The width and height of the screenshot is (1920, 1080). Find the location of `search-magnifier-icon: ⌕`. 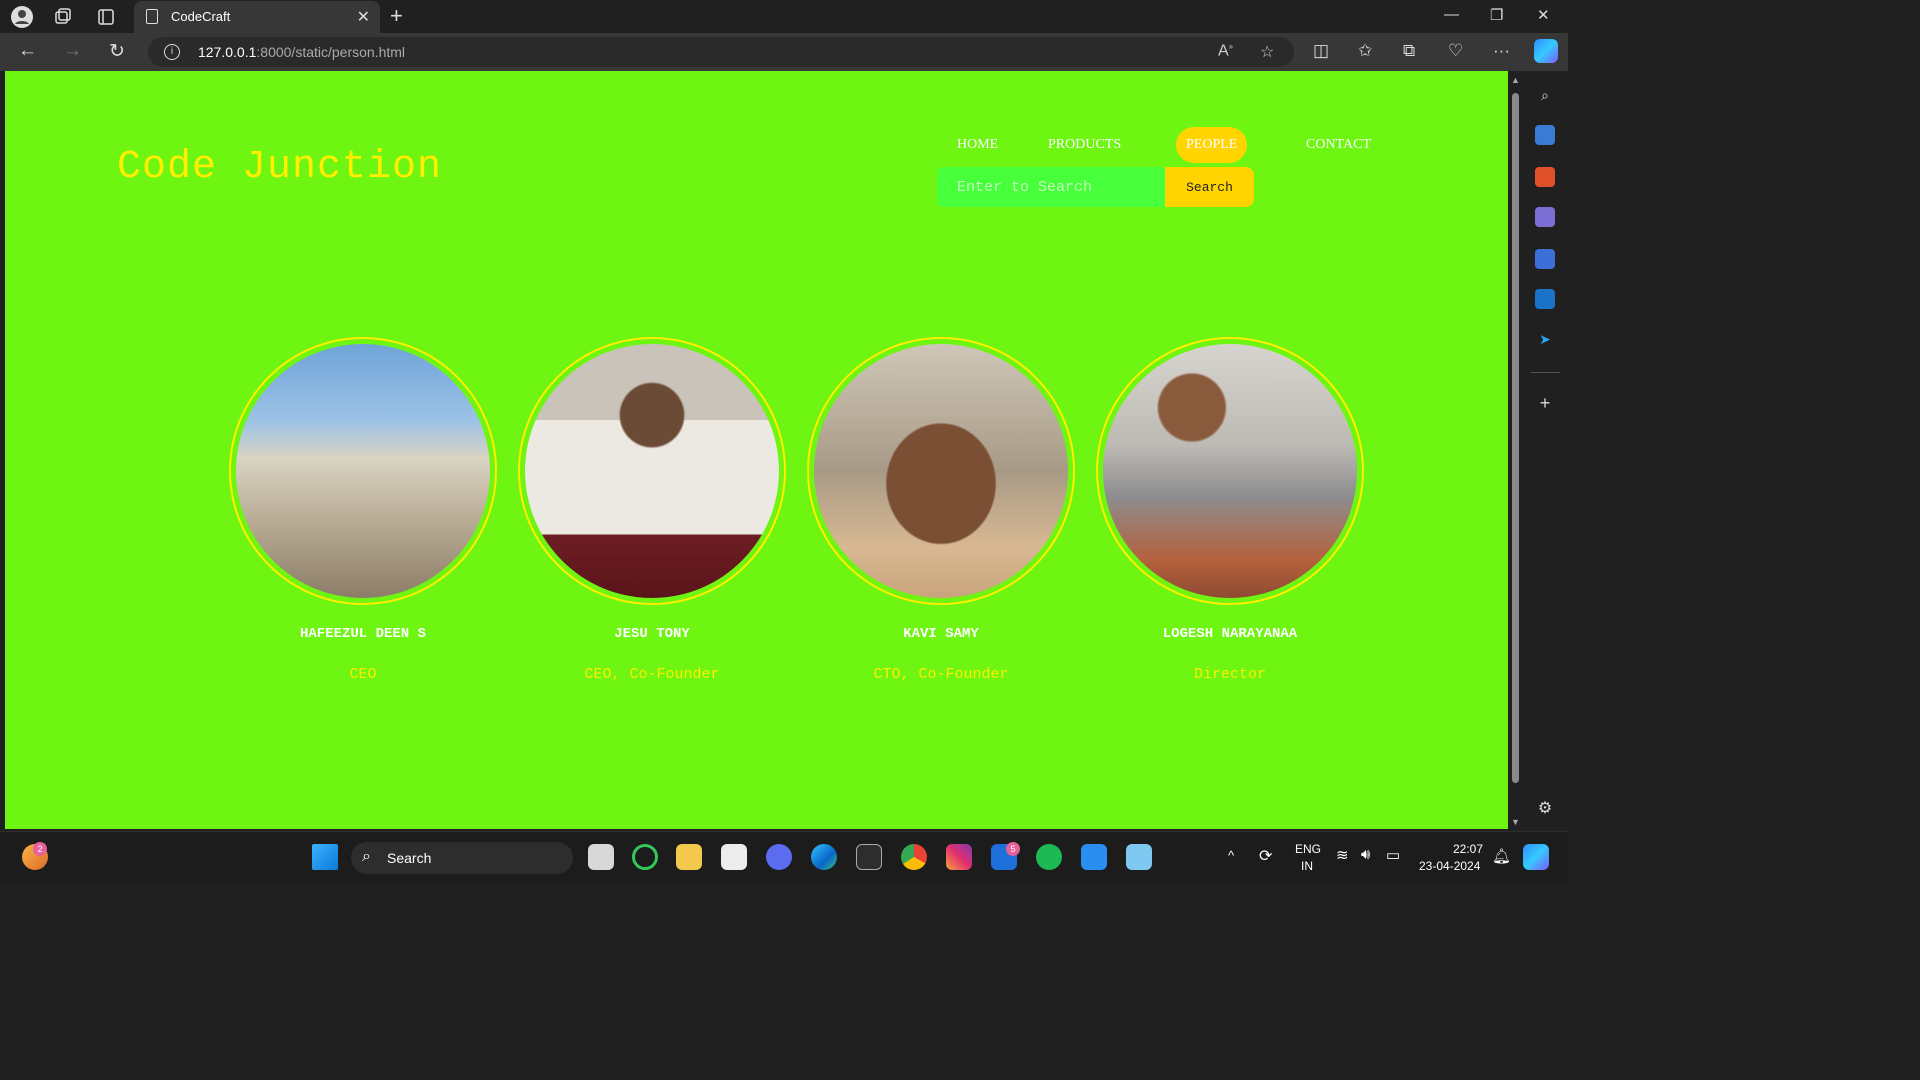

search-magnifier-icon: ⌕ is located at coordinates (366, 856).